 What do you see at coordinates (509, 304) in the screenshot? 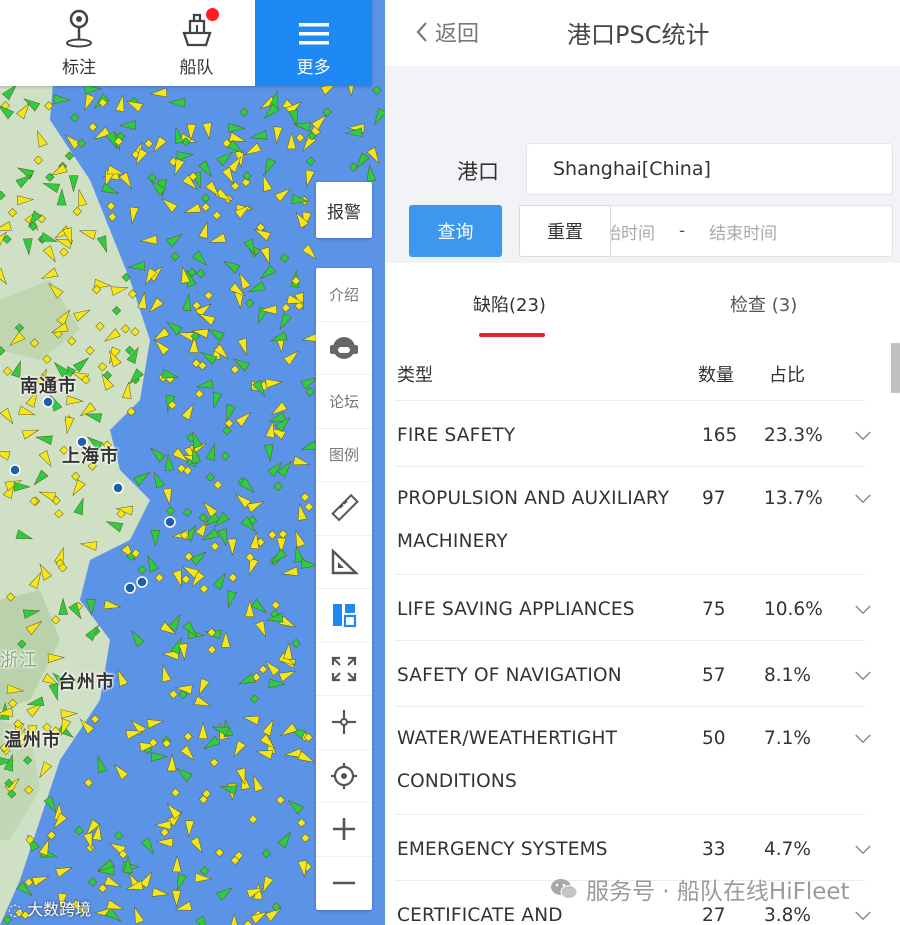
I see `tab-defects: 缺陷(23)` at bounding box center [509, 304].